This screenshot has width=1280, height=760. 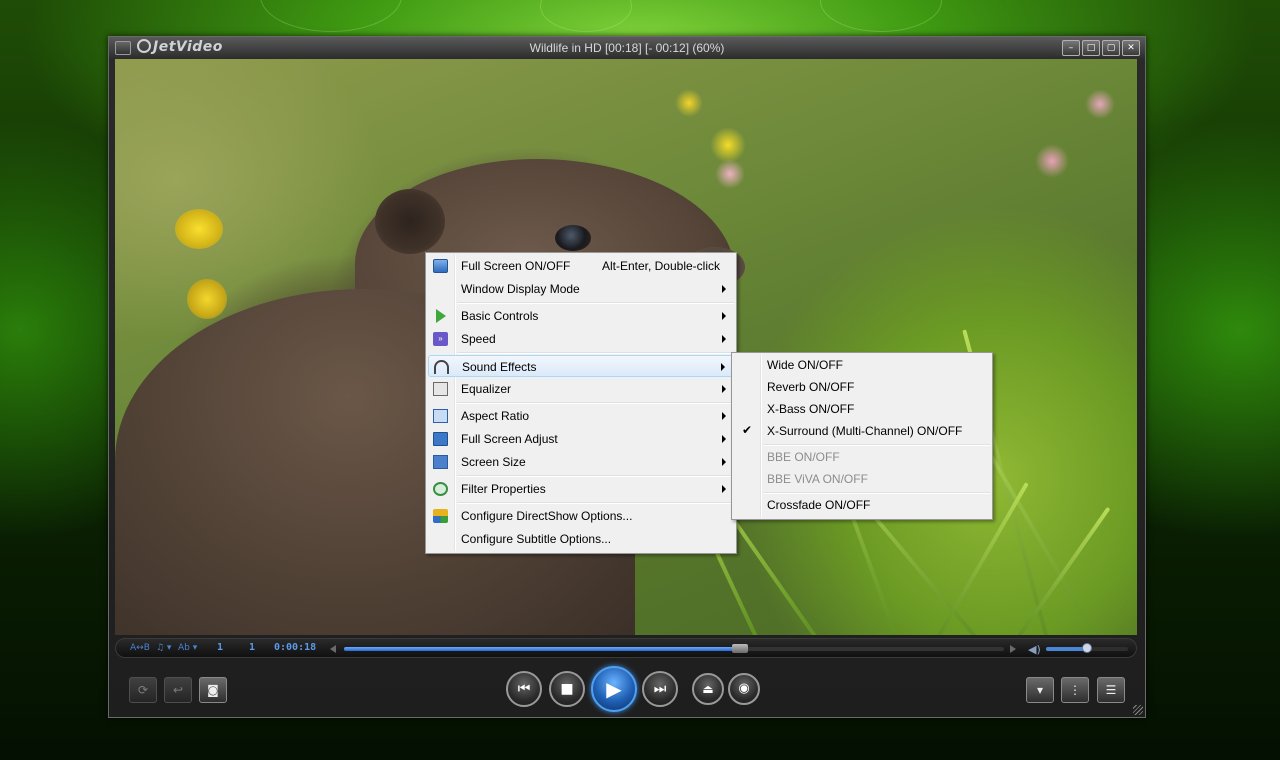 I want to click on menu-item-shortcut: Alt-Enter, Double-click, so click(x=660, y=266).